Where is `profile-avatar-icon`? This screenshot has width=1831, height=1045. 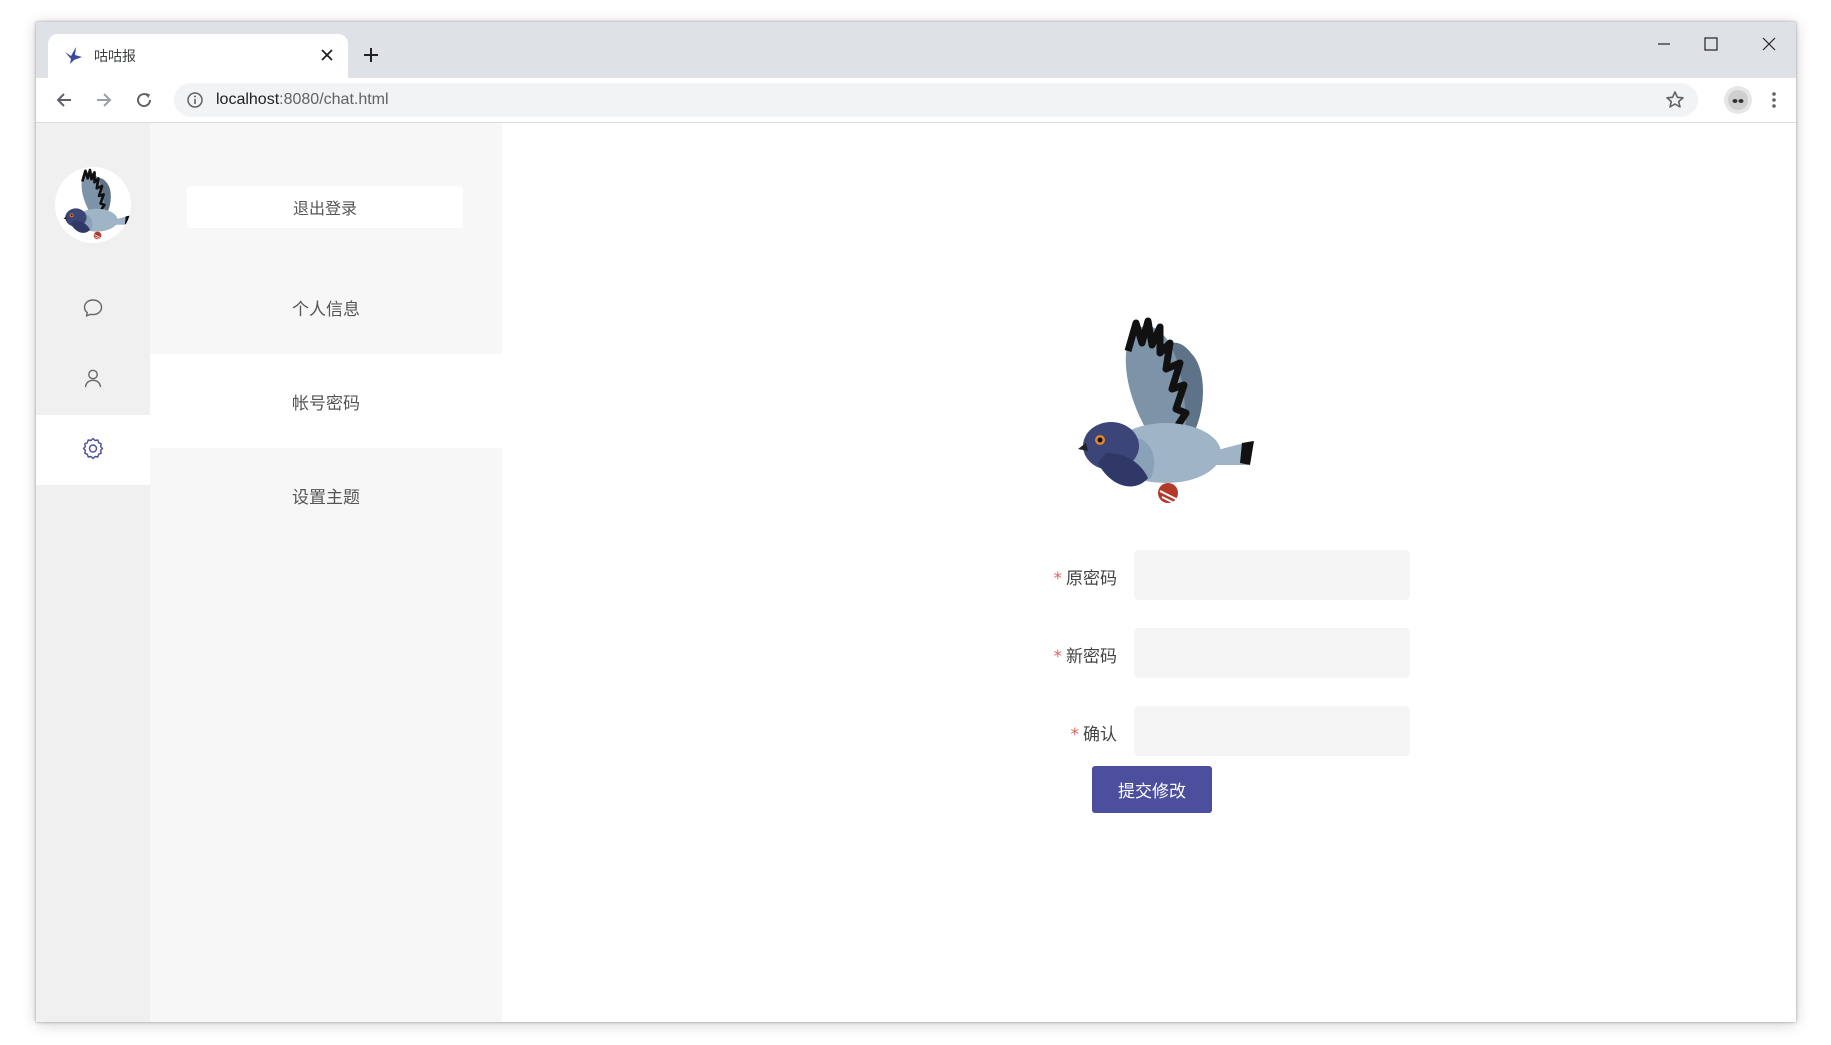
profile-avatar-icon is located at coordinates (1738, 100).